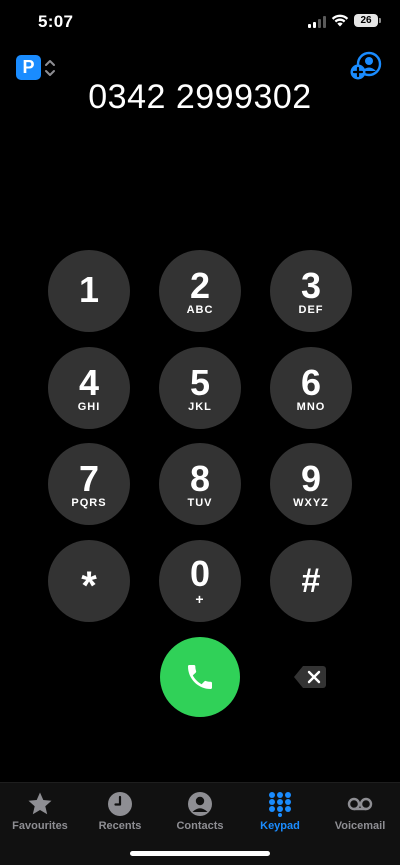 The height and width of the screenshot is (865, 400). Describe the element at coordinates (360, 804) in the screenshot. I see `voicemail-icon` at that location.